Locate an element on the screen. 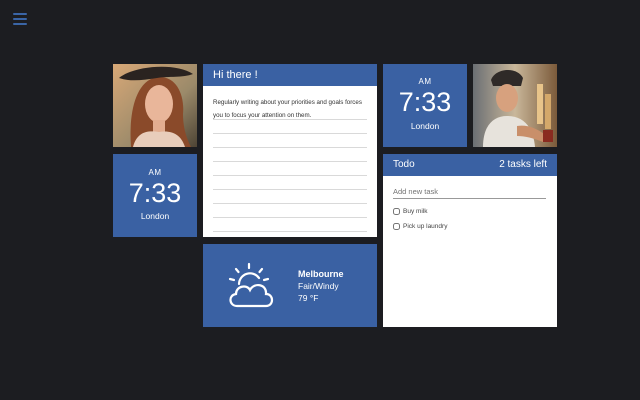  todo-item: Buy milk is located at coordinates (475, 211).